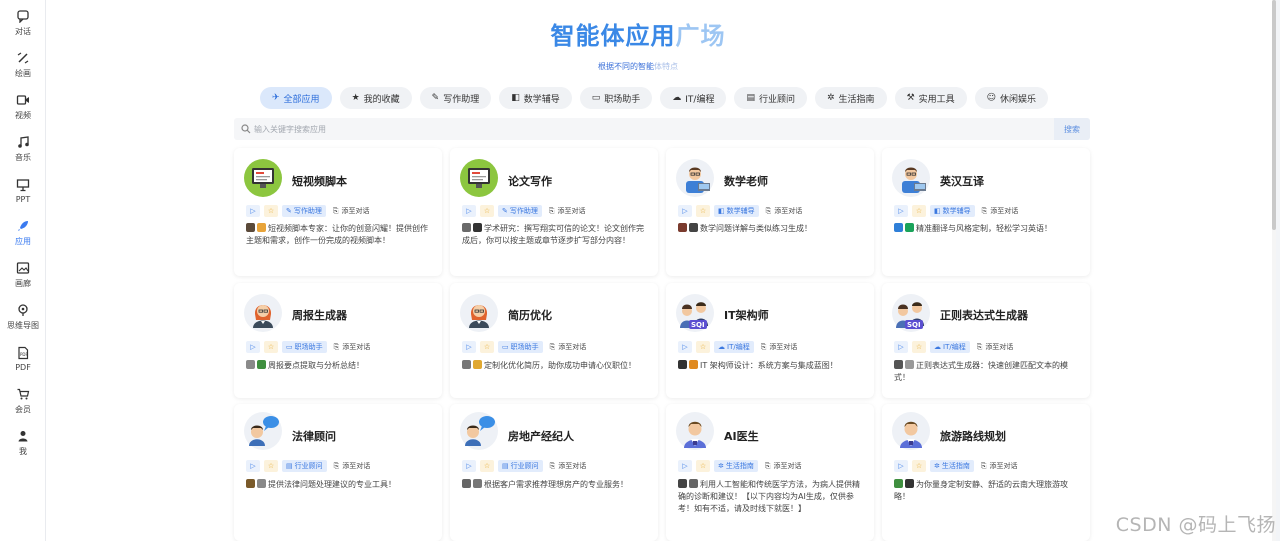 This screenshot has height=541, width=1280. Describe the element at coordinates (721, 466) in the screenshot. I see `category-badge-icon: ✲` at that location.